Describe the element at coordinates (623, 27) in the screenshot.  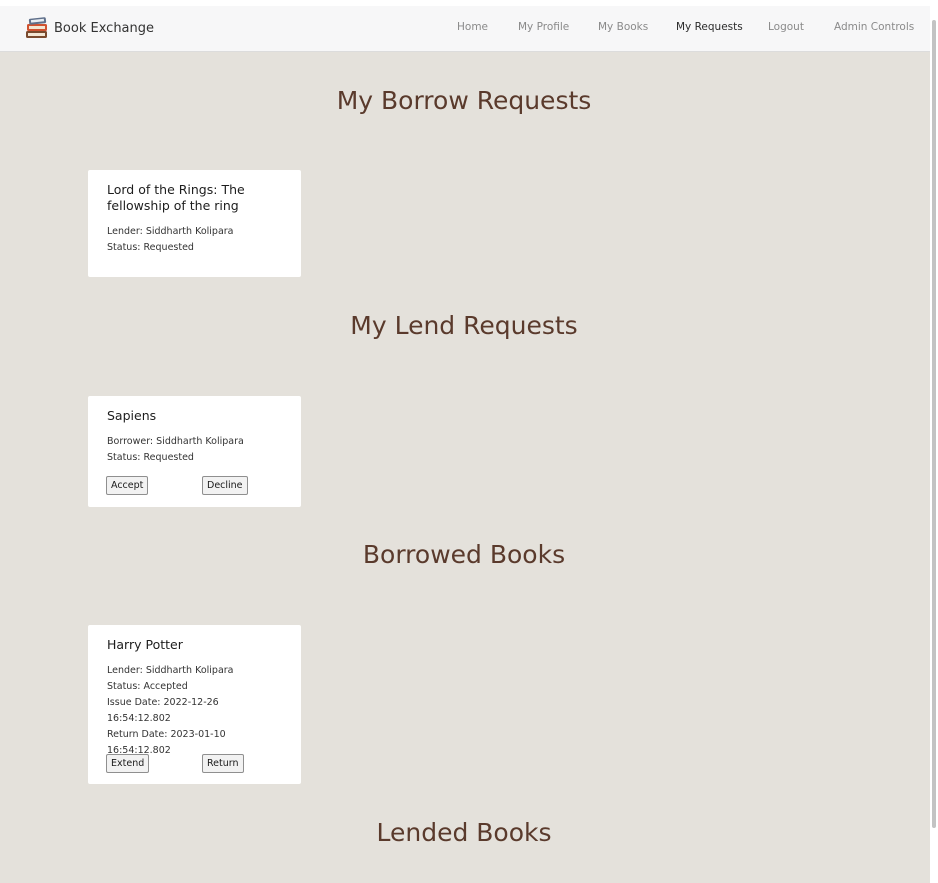
I see `nav-my-books: My Books` at that location.